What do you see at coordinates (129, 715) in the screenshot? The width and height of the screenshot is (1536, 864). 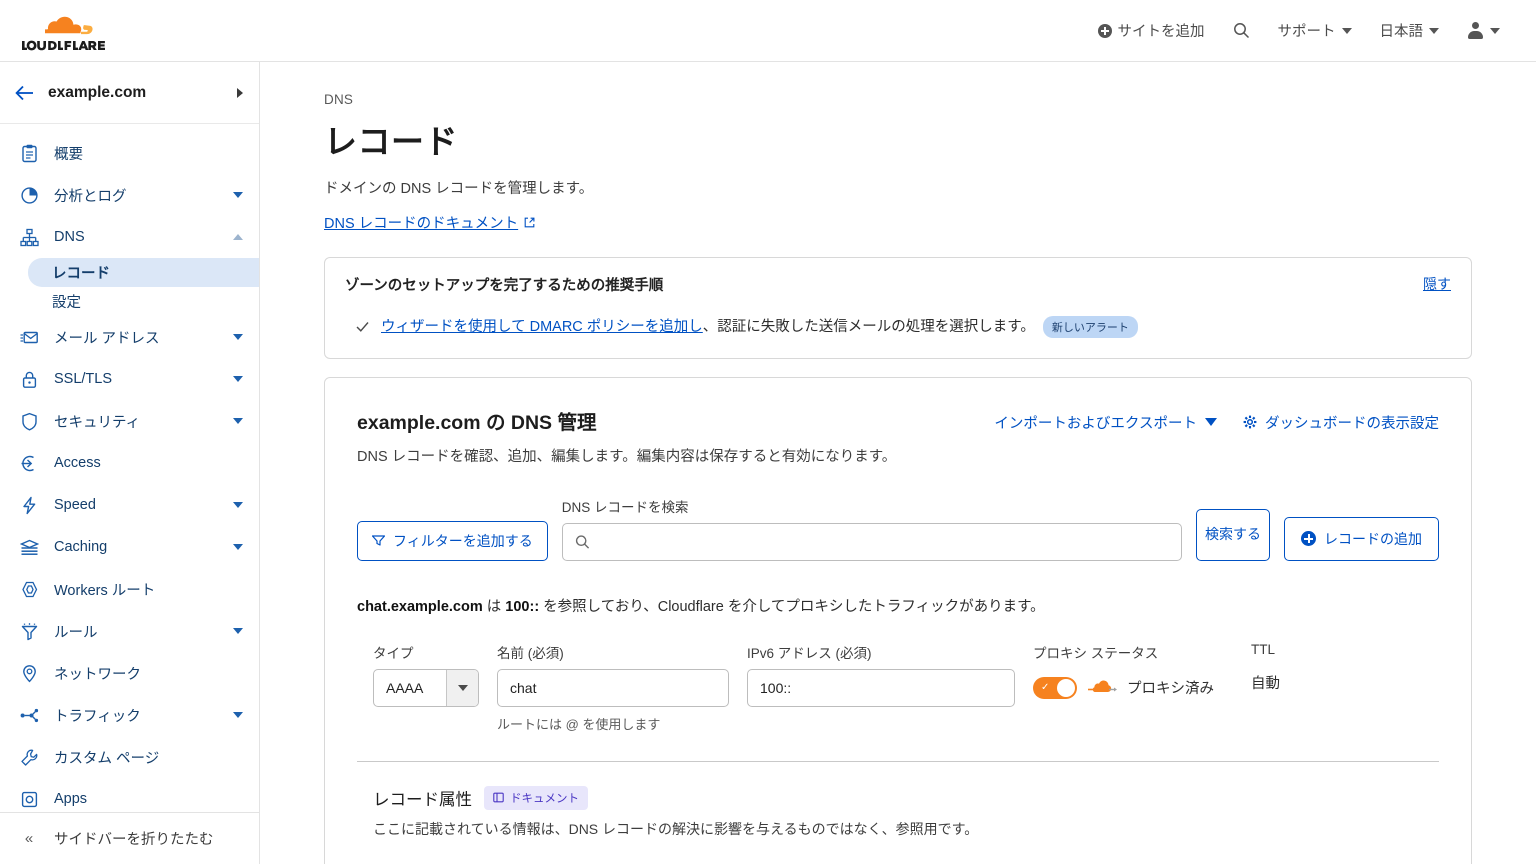 I see `sidebar-item-traffic: トラフィック` at bounding box center [129, 715].